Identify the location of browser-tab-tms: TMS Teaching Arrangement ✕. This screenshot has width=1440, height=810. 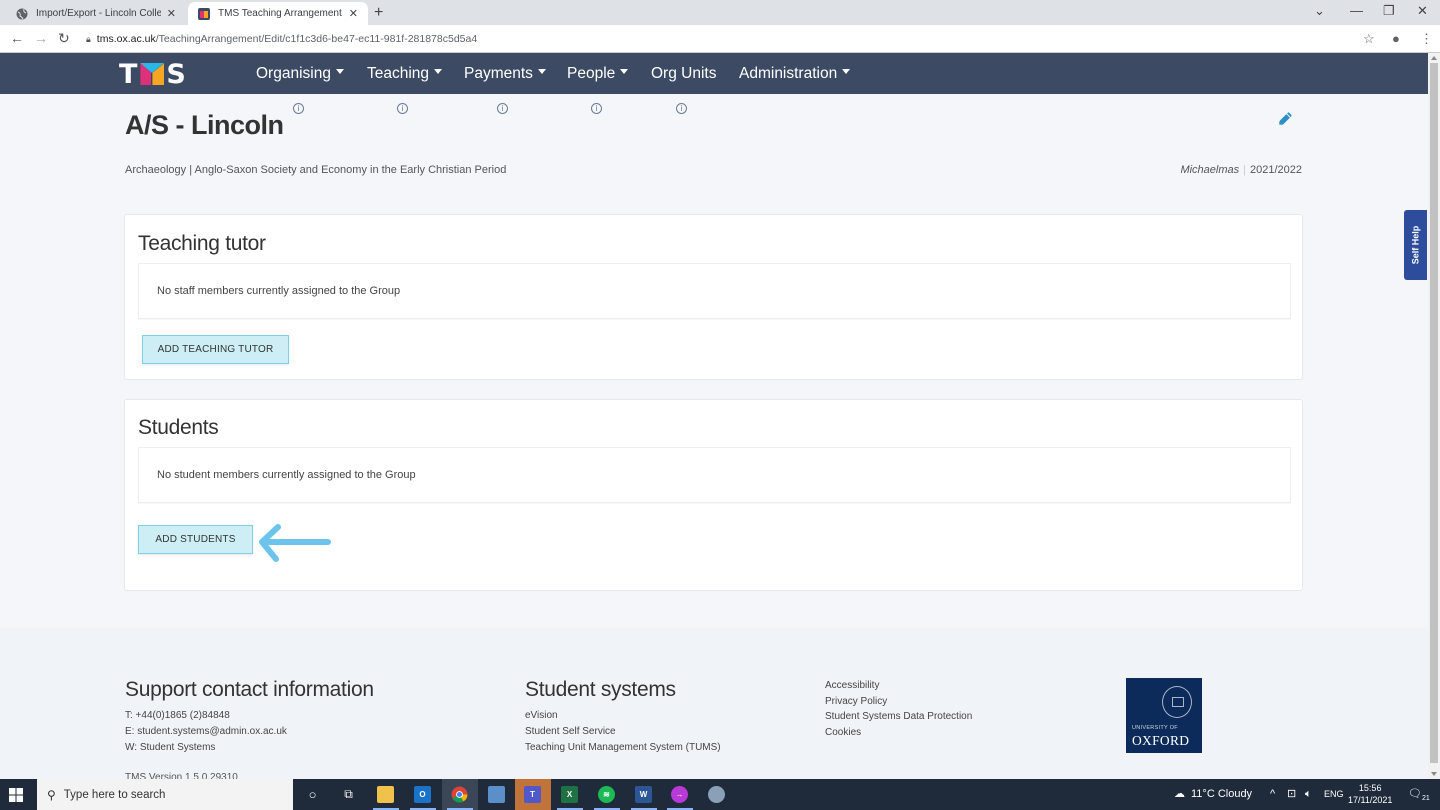
(278, 13).